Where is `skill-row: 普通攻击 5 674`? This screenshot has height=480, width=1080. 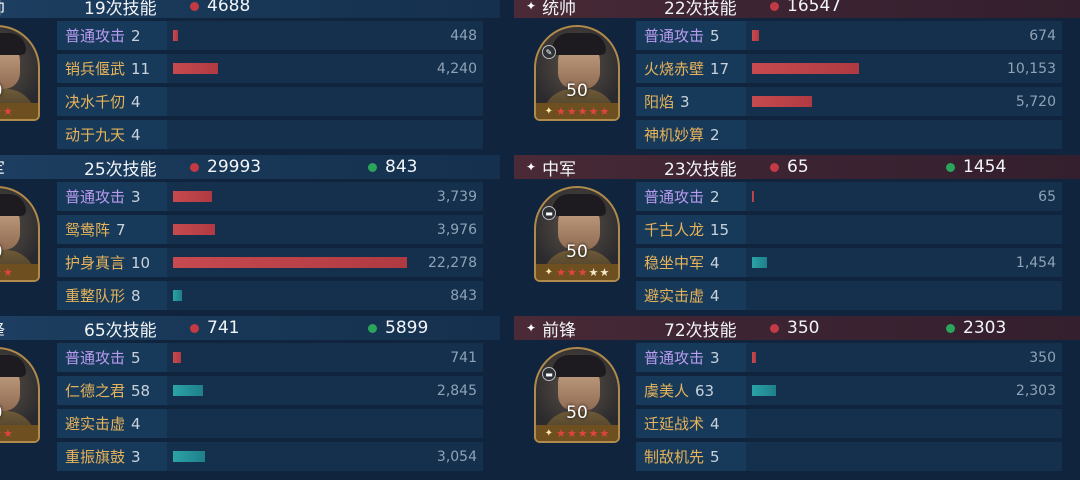 skill-row: 普通攻击 5 674 is located at coordinates (849, 35).